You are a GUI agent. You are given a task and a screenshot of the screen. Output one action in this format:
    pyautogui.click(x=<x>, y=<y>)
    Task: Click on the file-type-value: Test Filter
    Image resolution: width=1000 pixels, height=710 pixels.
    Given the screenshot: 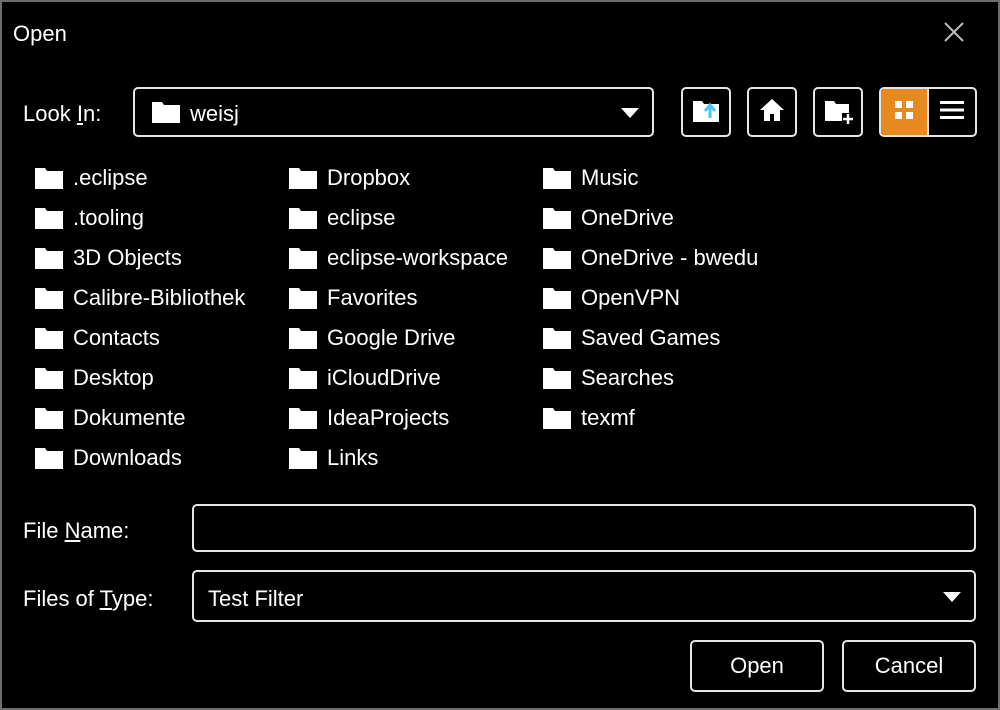 What is the action you would take?
    pyautogui.click(x=256, y=598)
    